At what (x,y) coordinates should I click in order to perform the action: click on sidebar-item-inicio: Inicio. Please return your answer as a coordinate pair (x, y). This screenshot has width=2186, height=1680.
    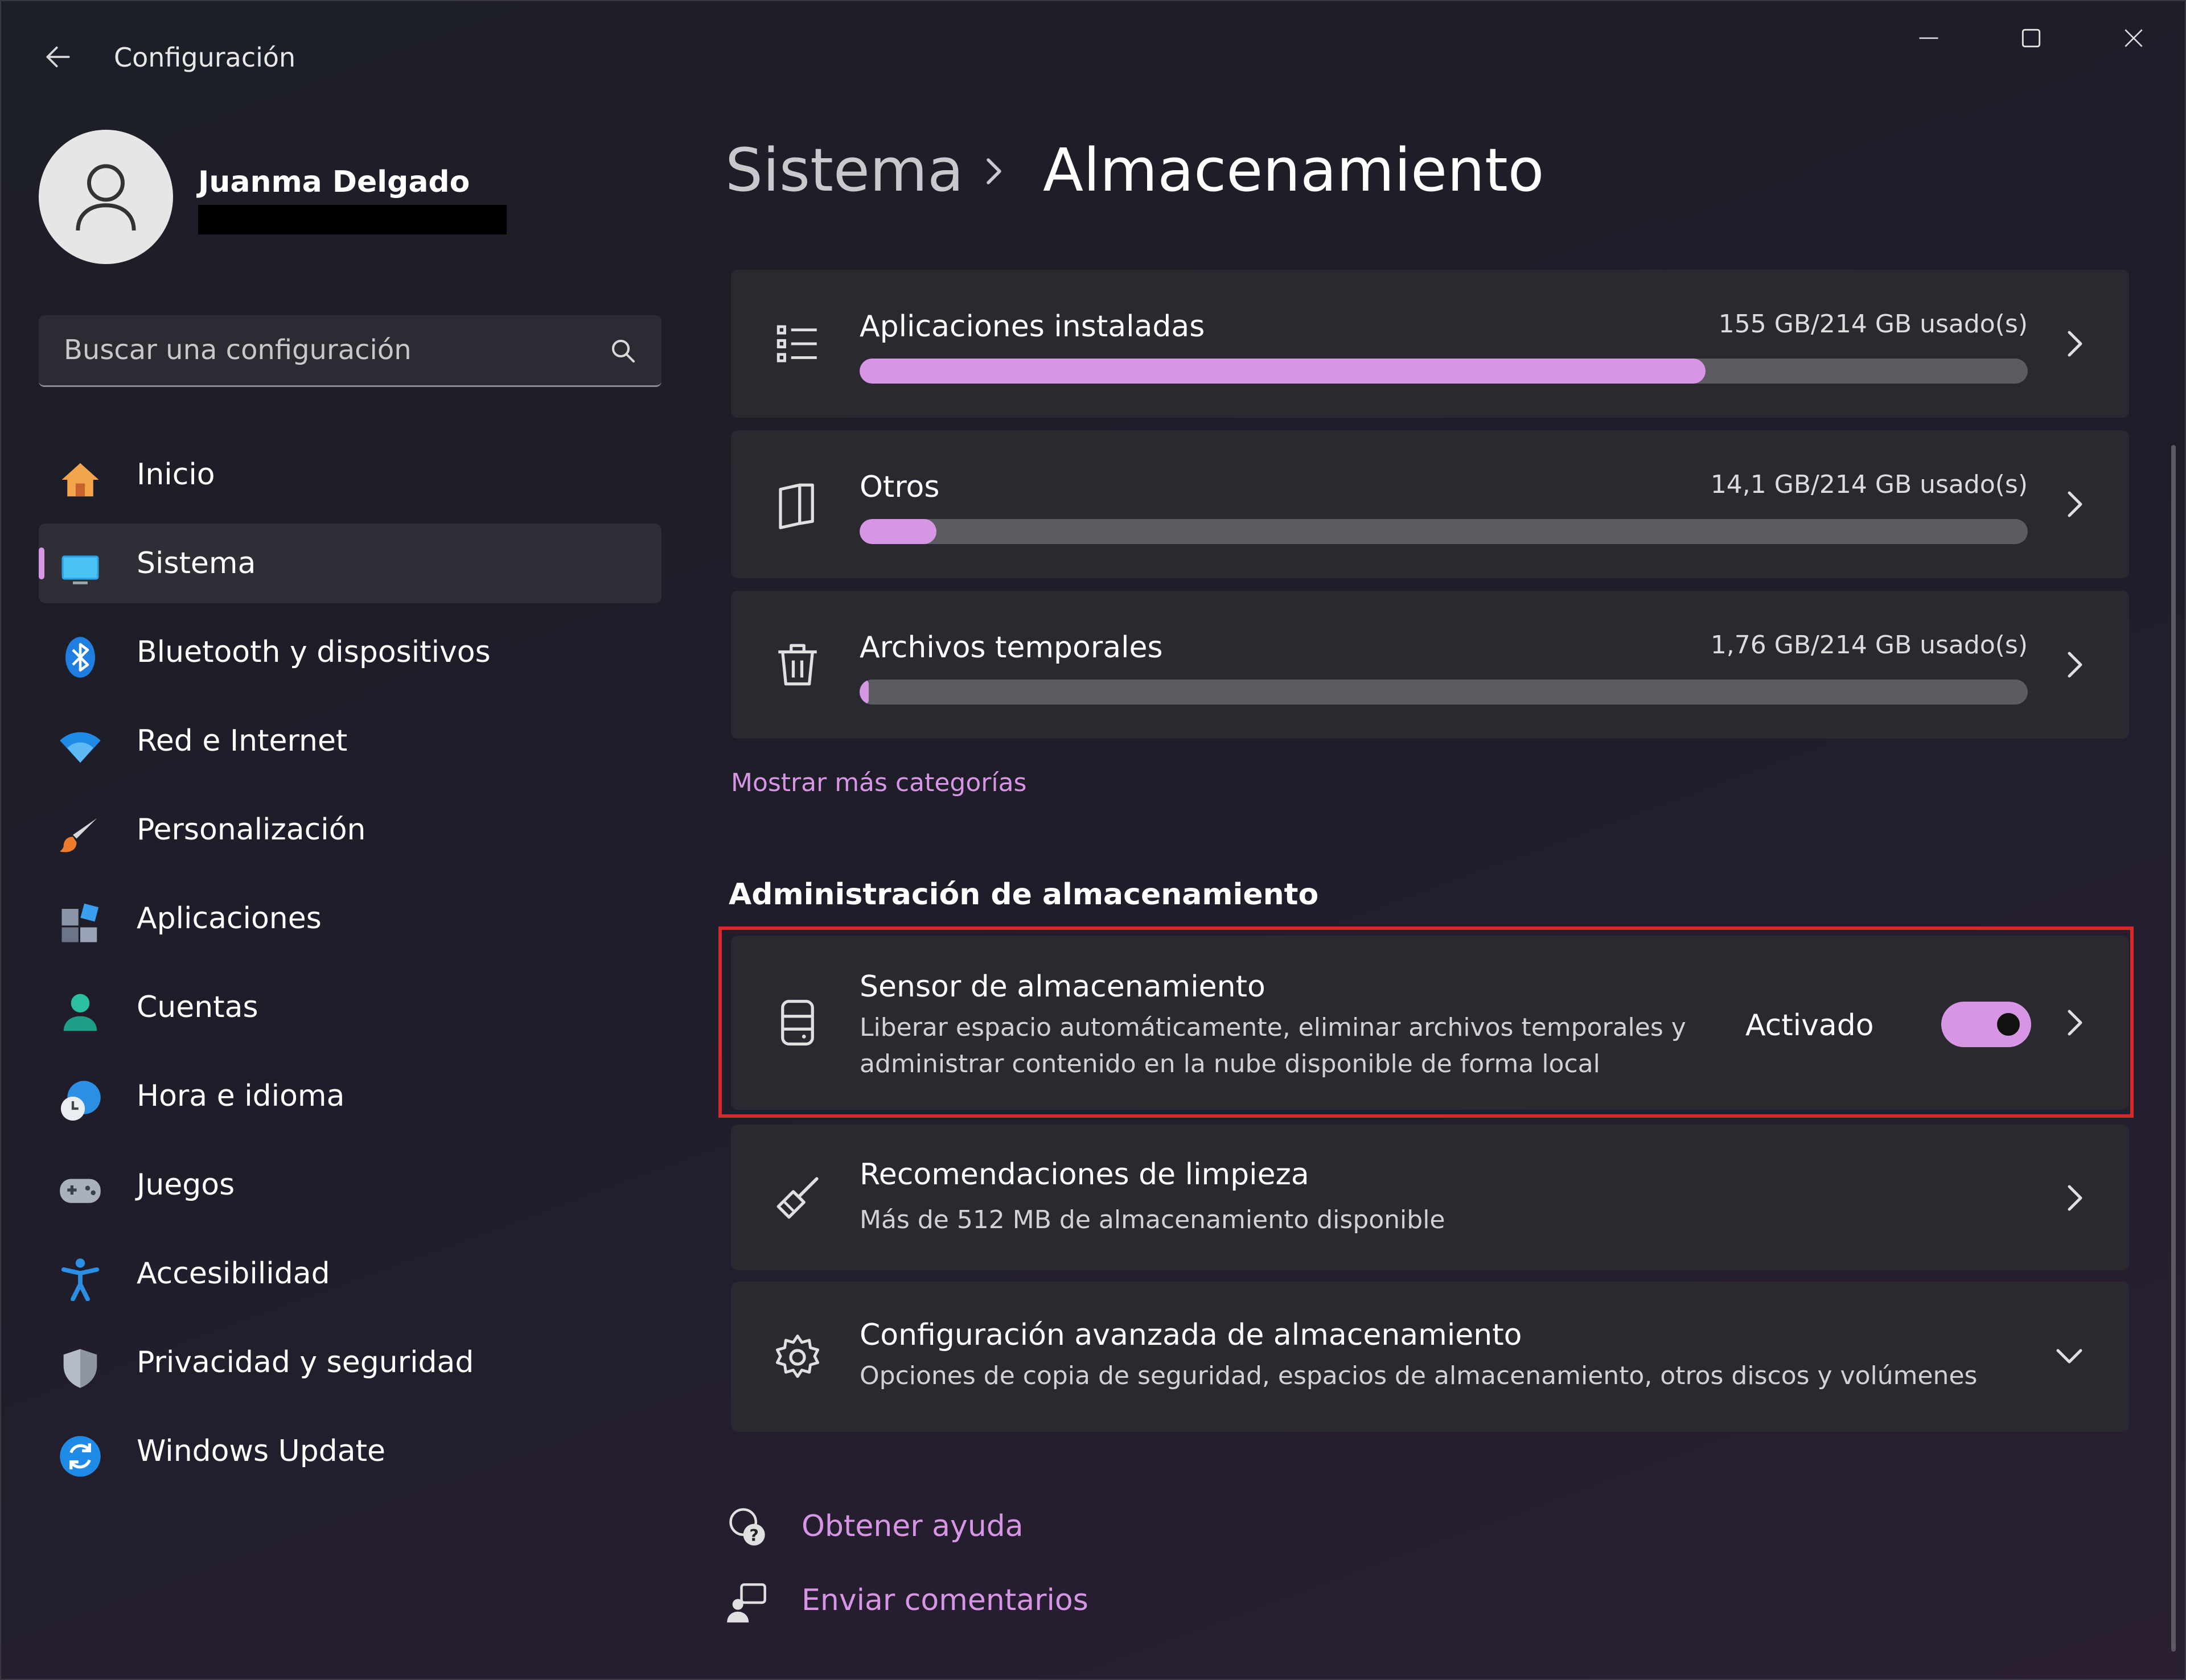
    Looking at the image, I should click on (350, 474).